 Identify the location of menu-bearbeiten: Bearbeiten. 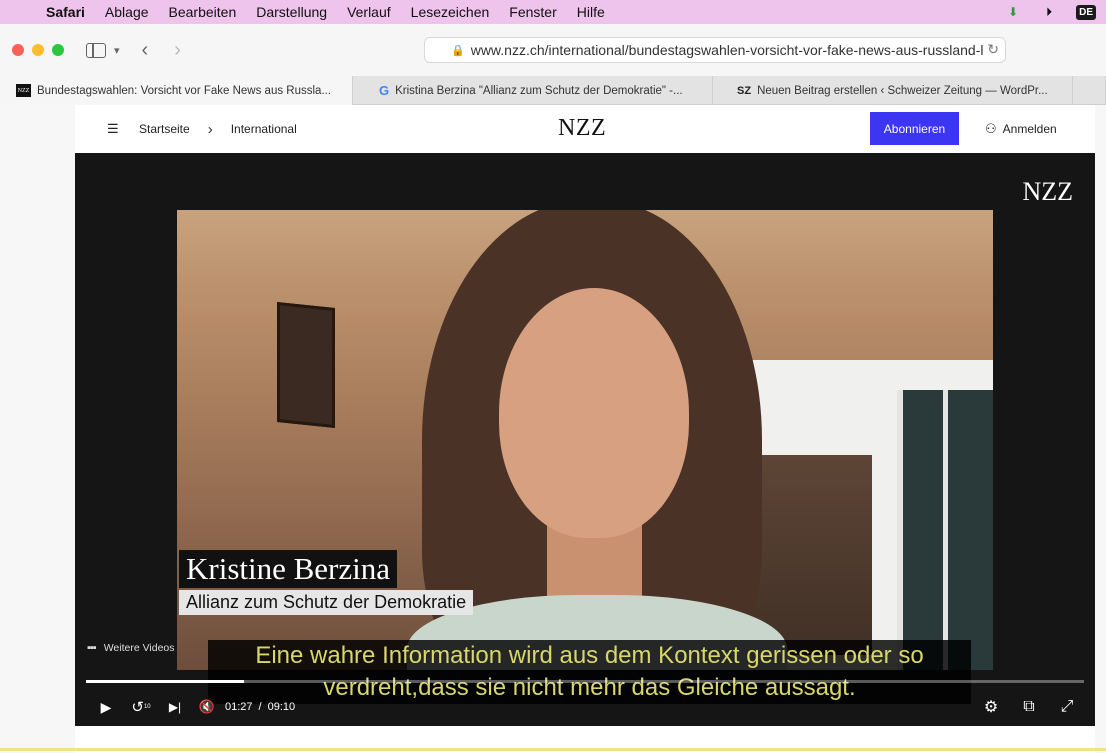
(203, 12).